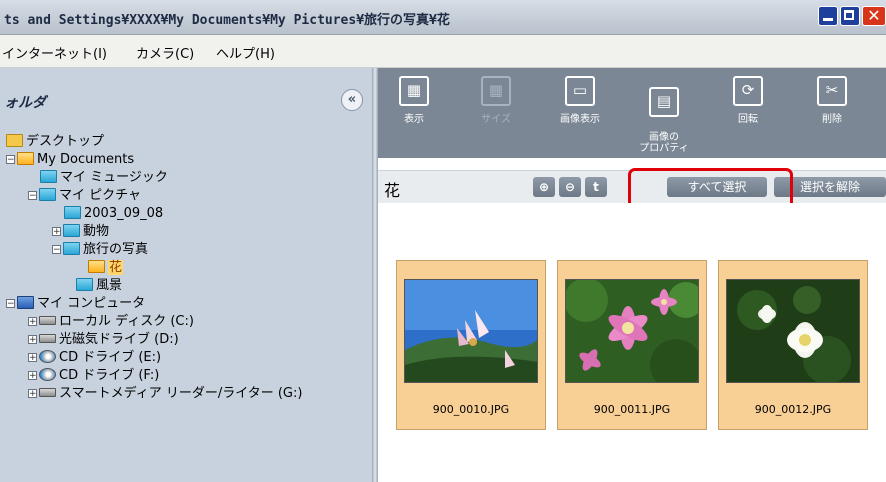 Image resolution: width=886 pixels, height=482 pixels. I want to click on desktop-icon, so click(14, 140).